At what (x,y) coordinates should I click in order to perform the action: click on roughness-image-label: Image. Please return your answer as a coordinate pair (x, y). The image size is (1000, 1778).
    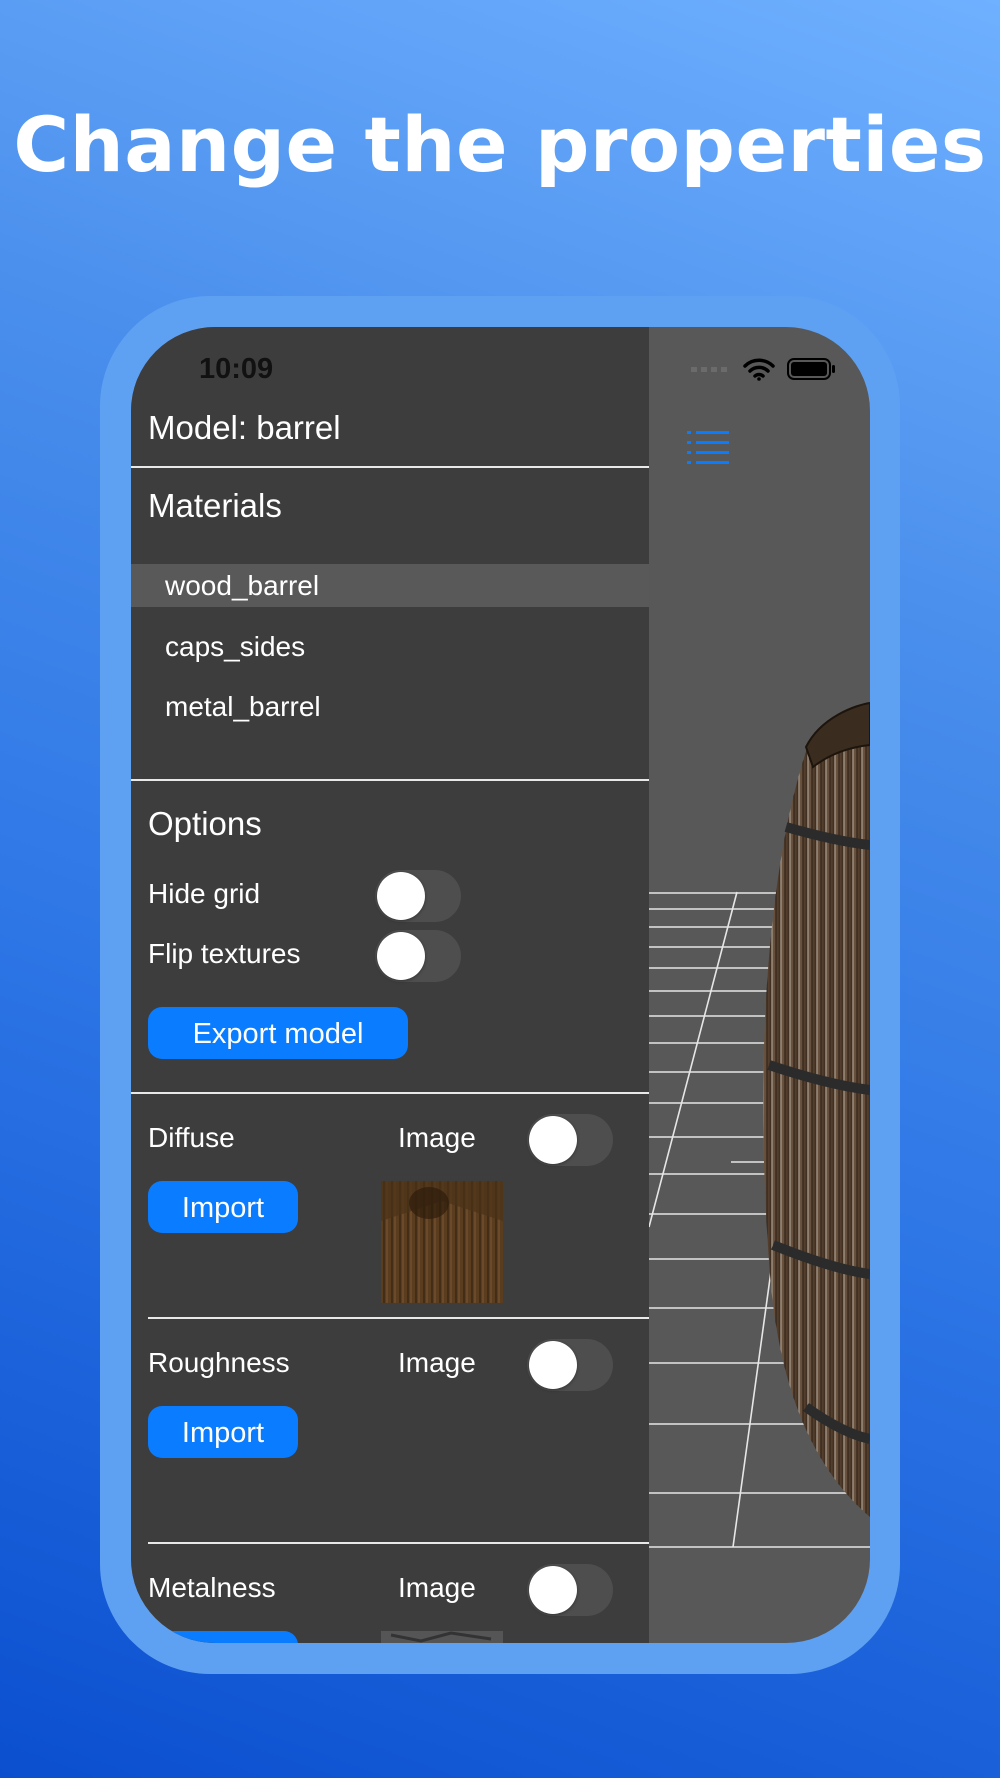
    Looking at the image, I should click on (437, 1362).